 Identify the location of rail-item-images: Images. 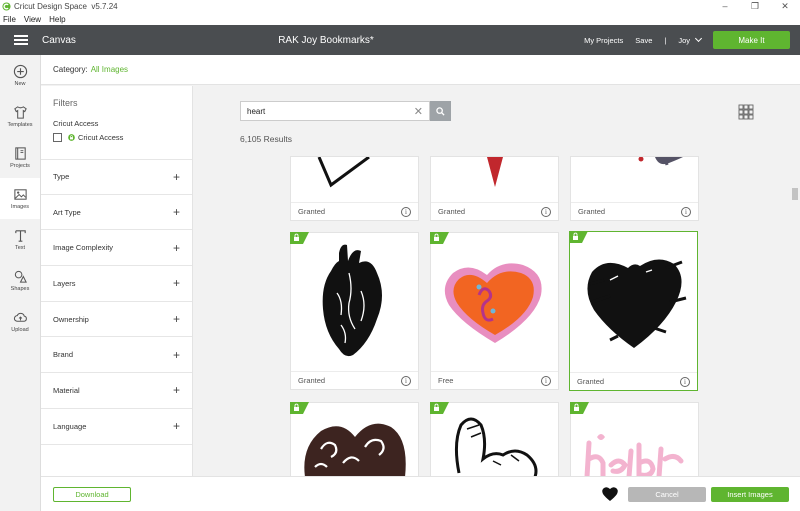
(20, 198).